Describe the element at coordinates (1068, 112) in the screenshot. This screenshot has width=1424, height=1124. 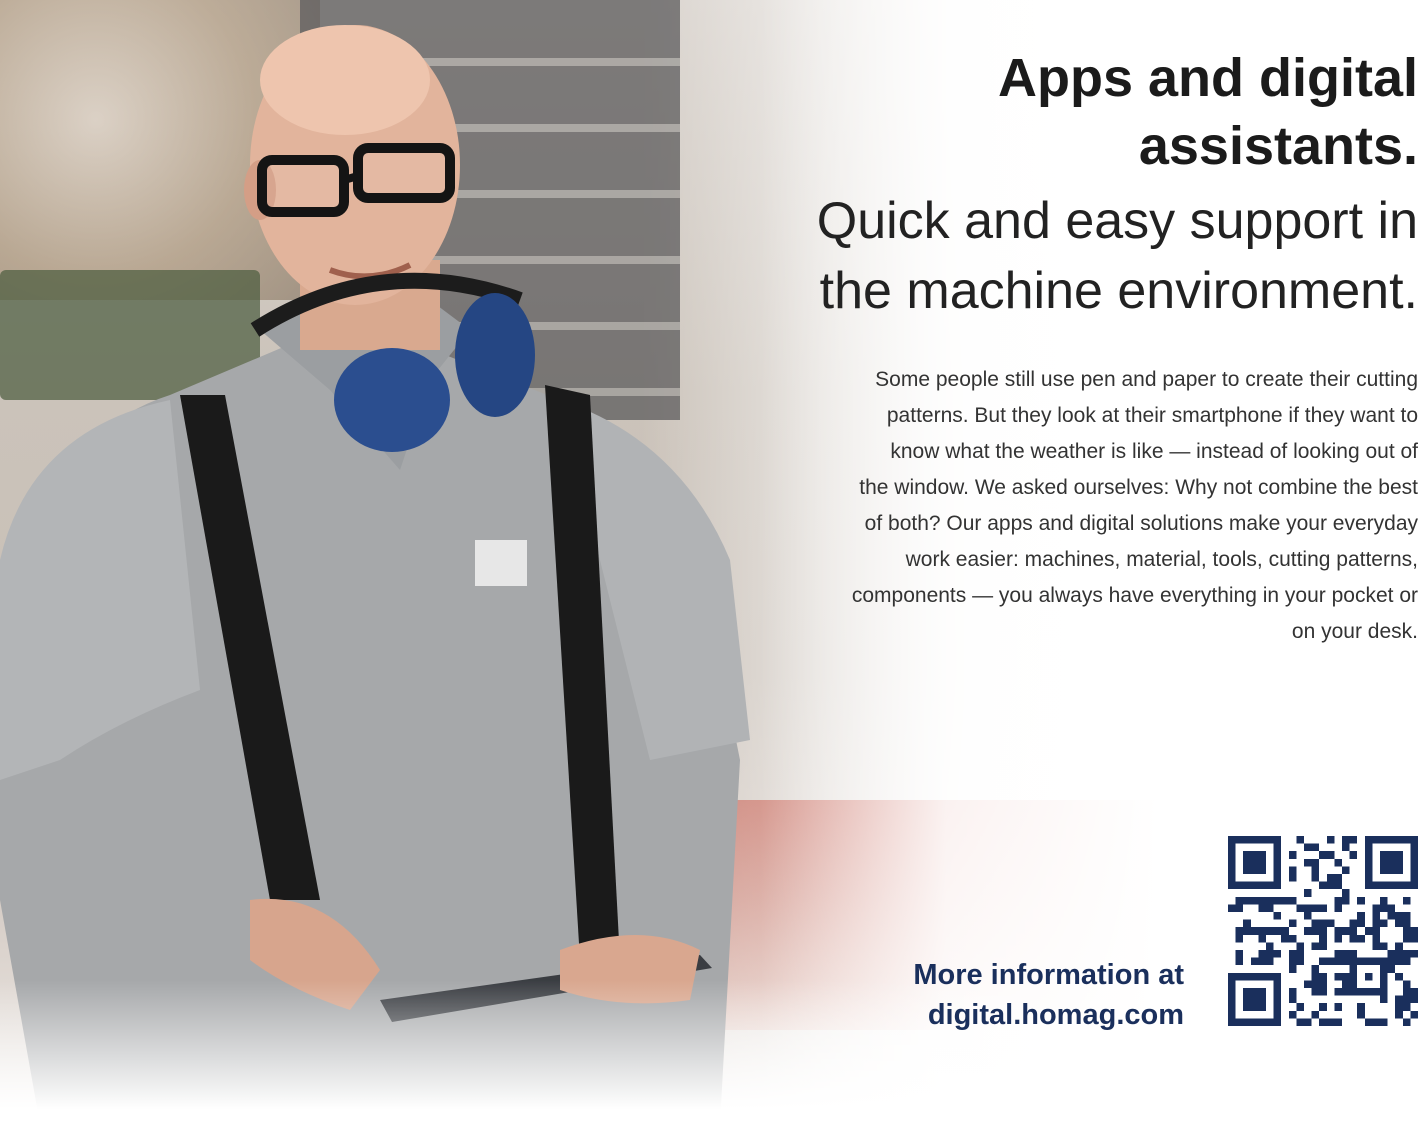
I see `headline: Apps and digital assistants.` at that location.